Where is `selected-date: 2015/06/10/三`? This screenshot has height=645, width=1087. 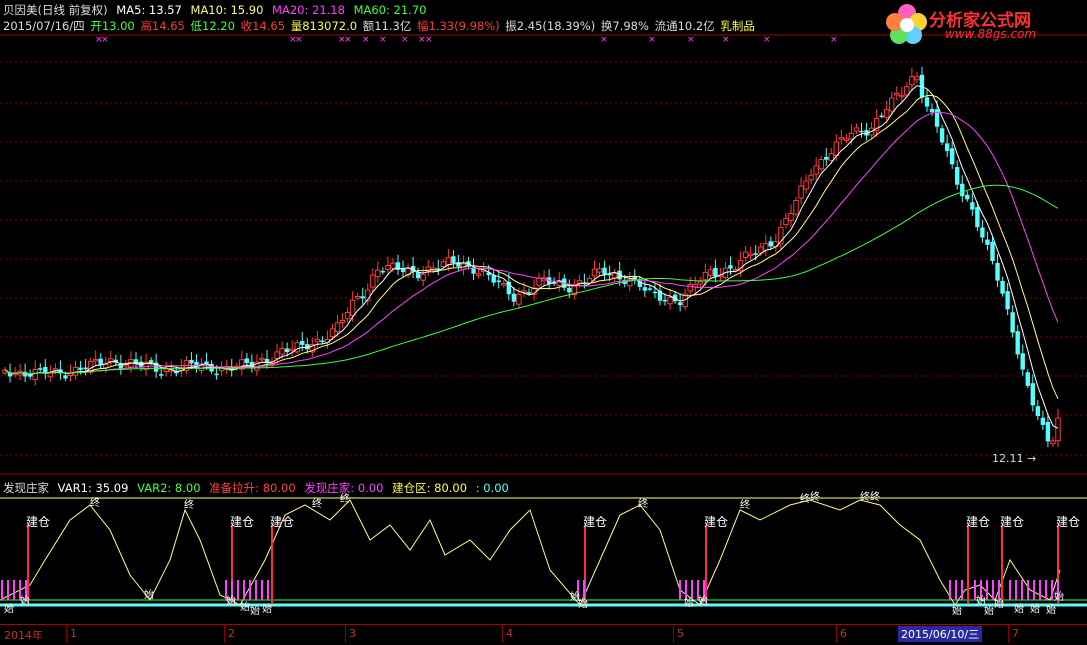
selected-date: 2015/06/10/三 is located at coordinates (940, 634).